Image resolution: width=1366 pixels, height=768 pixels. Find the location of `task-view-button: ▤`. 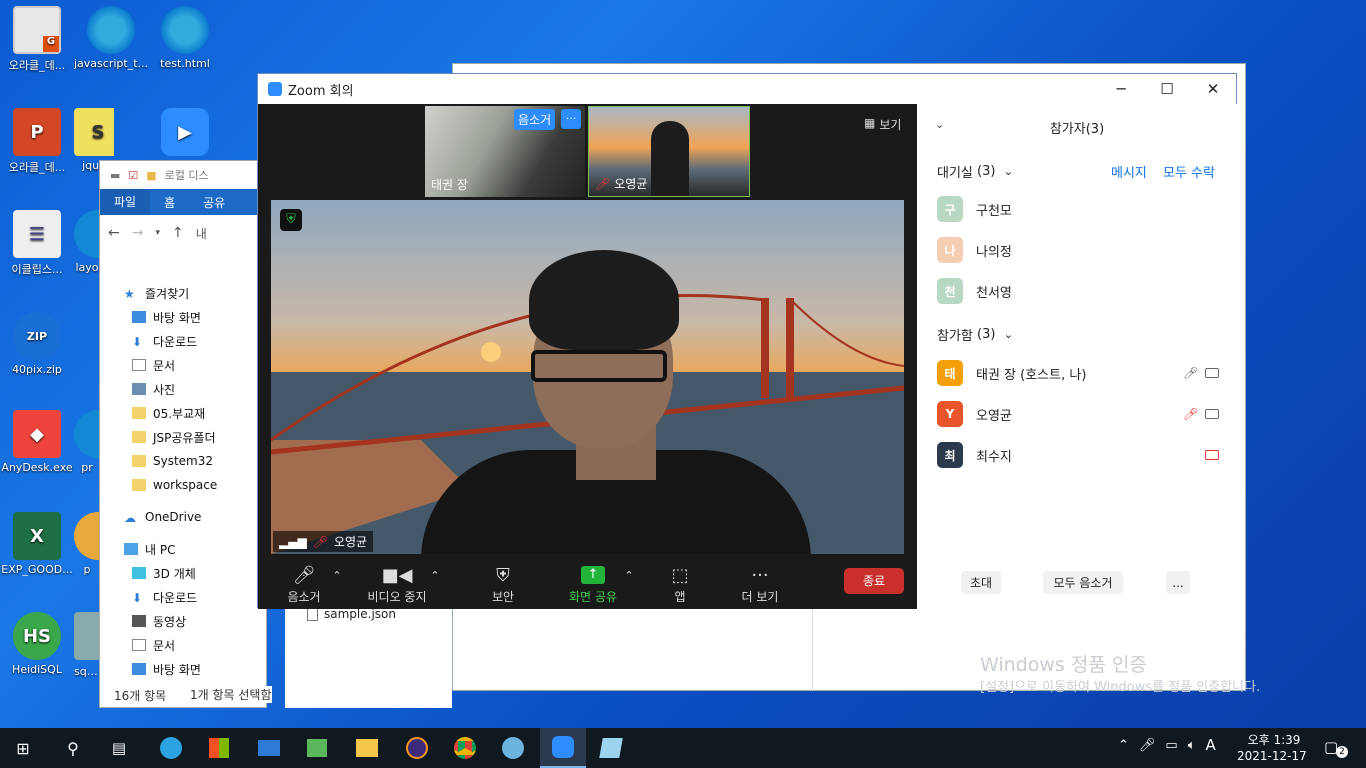

task-view-button: ▤ is located at coordinates (119, 748).